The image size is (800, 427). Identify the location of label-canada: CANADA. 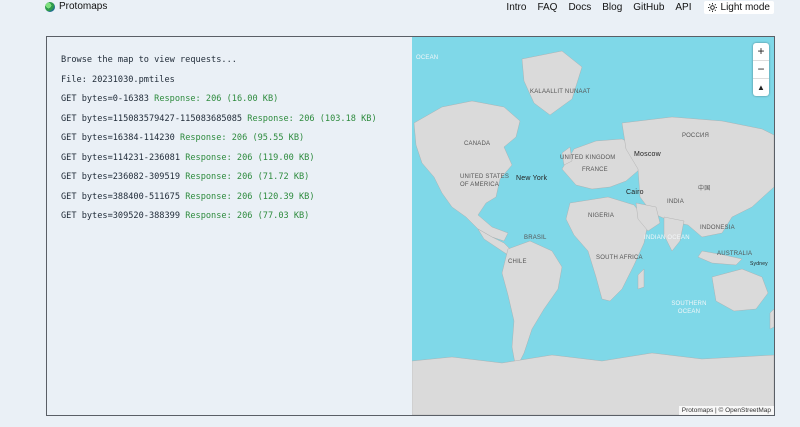
(477, 144).